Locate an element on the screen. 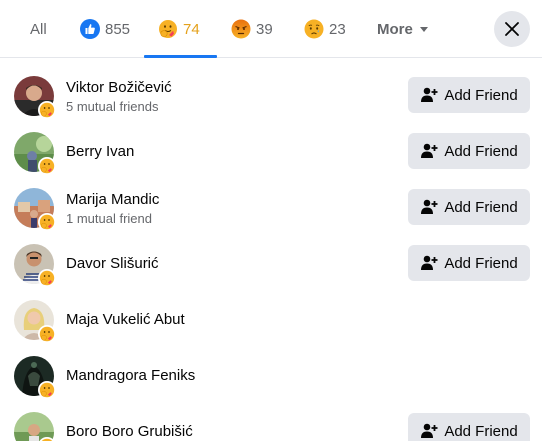 The image size is (542, 441). caret-down-icon is located at coordinates (423, 29).